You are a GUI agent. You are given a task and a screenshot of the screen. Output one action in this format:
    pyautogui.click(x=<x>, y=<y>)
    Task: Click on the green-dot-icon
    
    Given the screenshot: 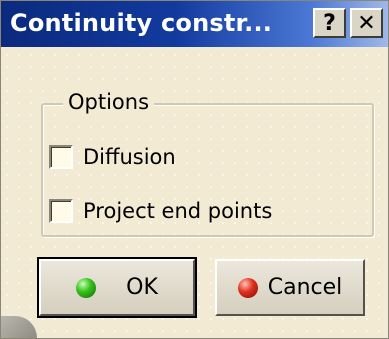 What is the action you would take?
    pyautogui.click(x=86, y=287)
    